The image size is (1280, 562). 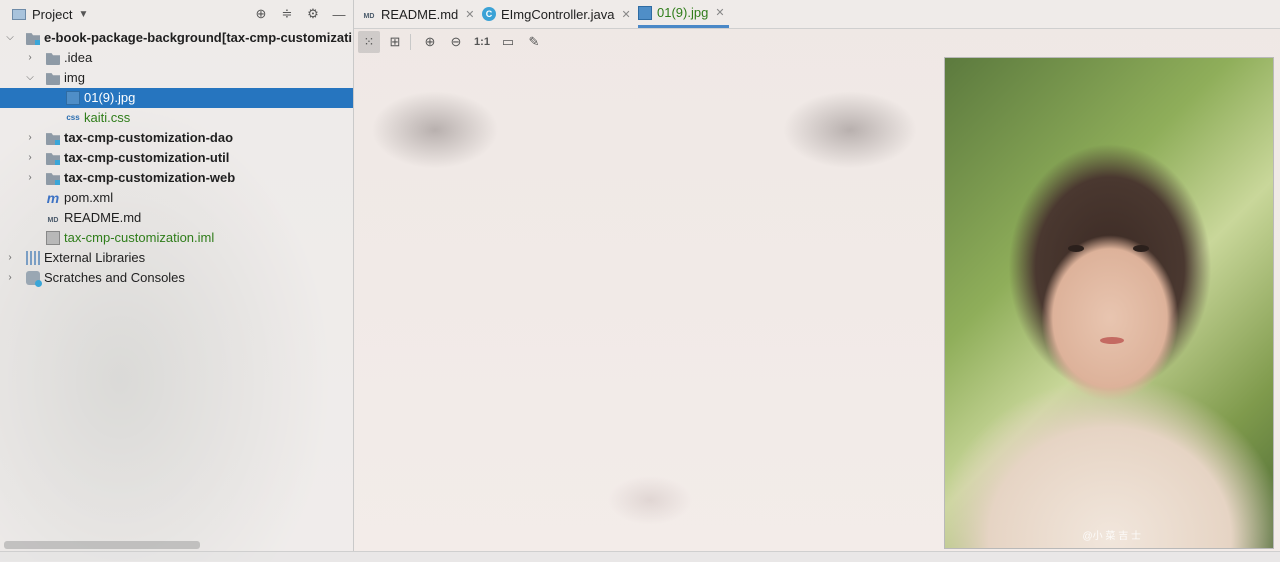 What do you see at coordinates (176, 258) in the screenshot?
I see `tree-item: › External Libraries` at bounding box center [176, 258].